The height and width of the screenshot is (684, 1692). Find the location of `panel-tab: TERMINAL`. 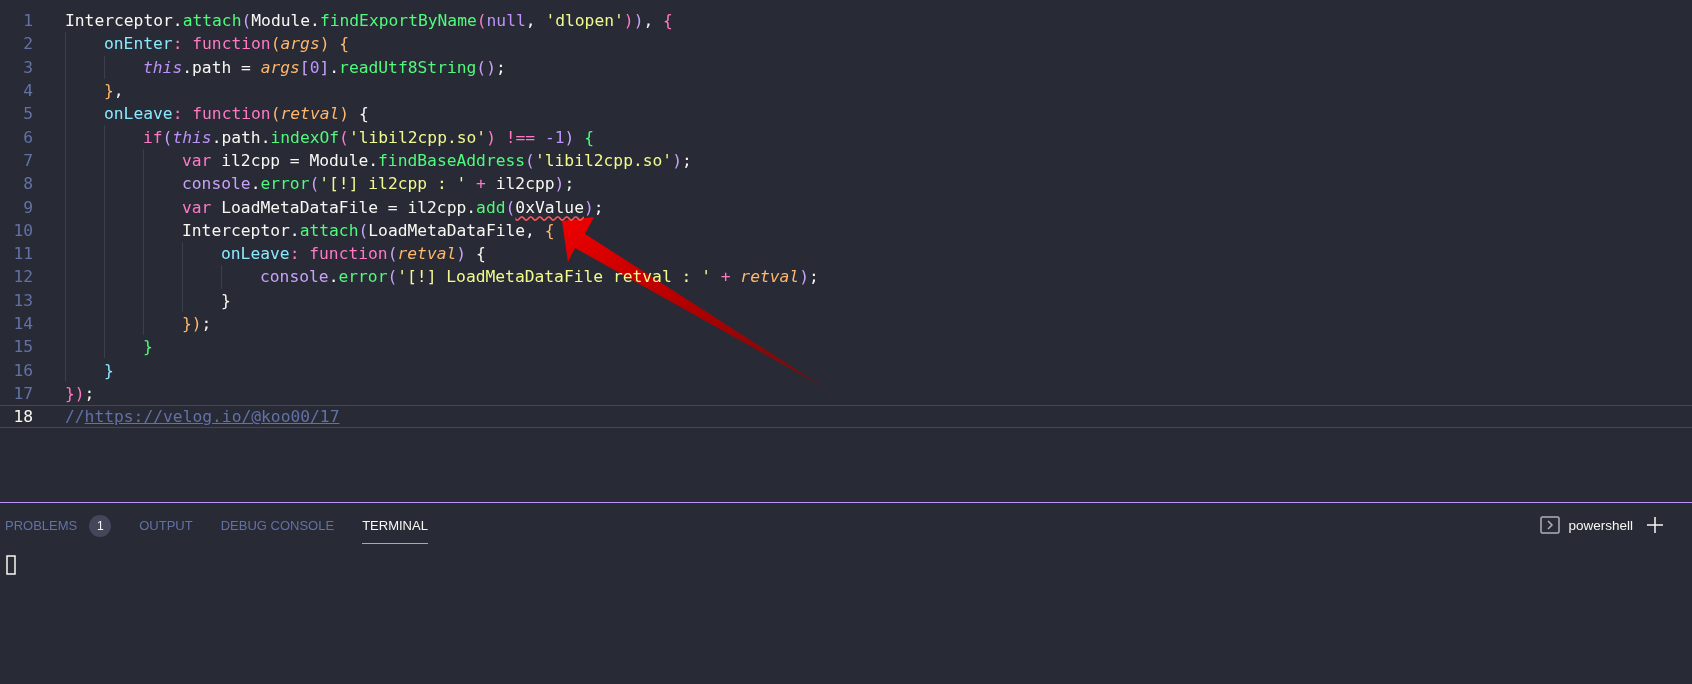

panel-tab: TERMINAL is located at coordinates (395, 525).